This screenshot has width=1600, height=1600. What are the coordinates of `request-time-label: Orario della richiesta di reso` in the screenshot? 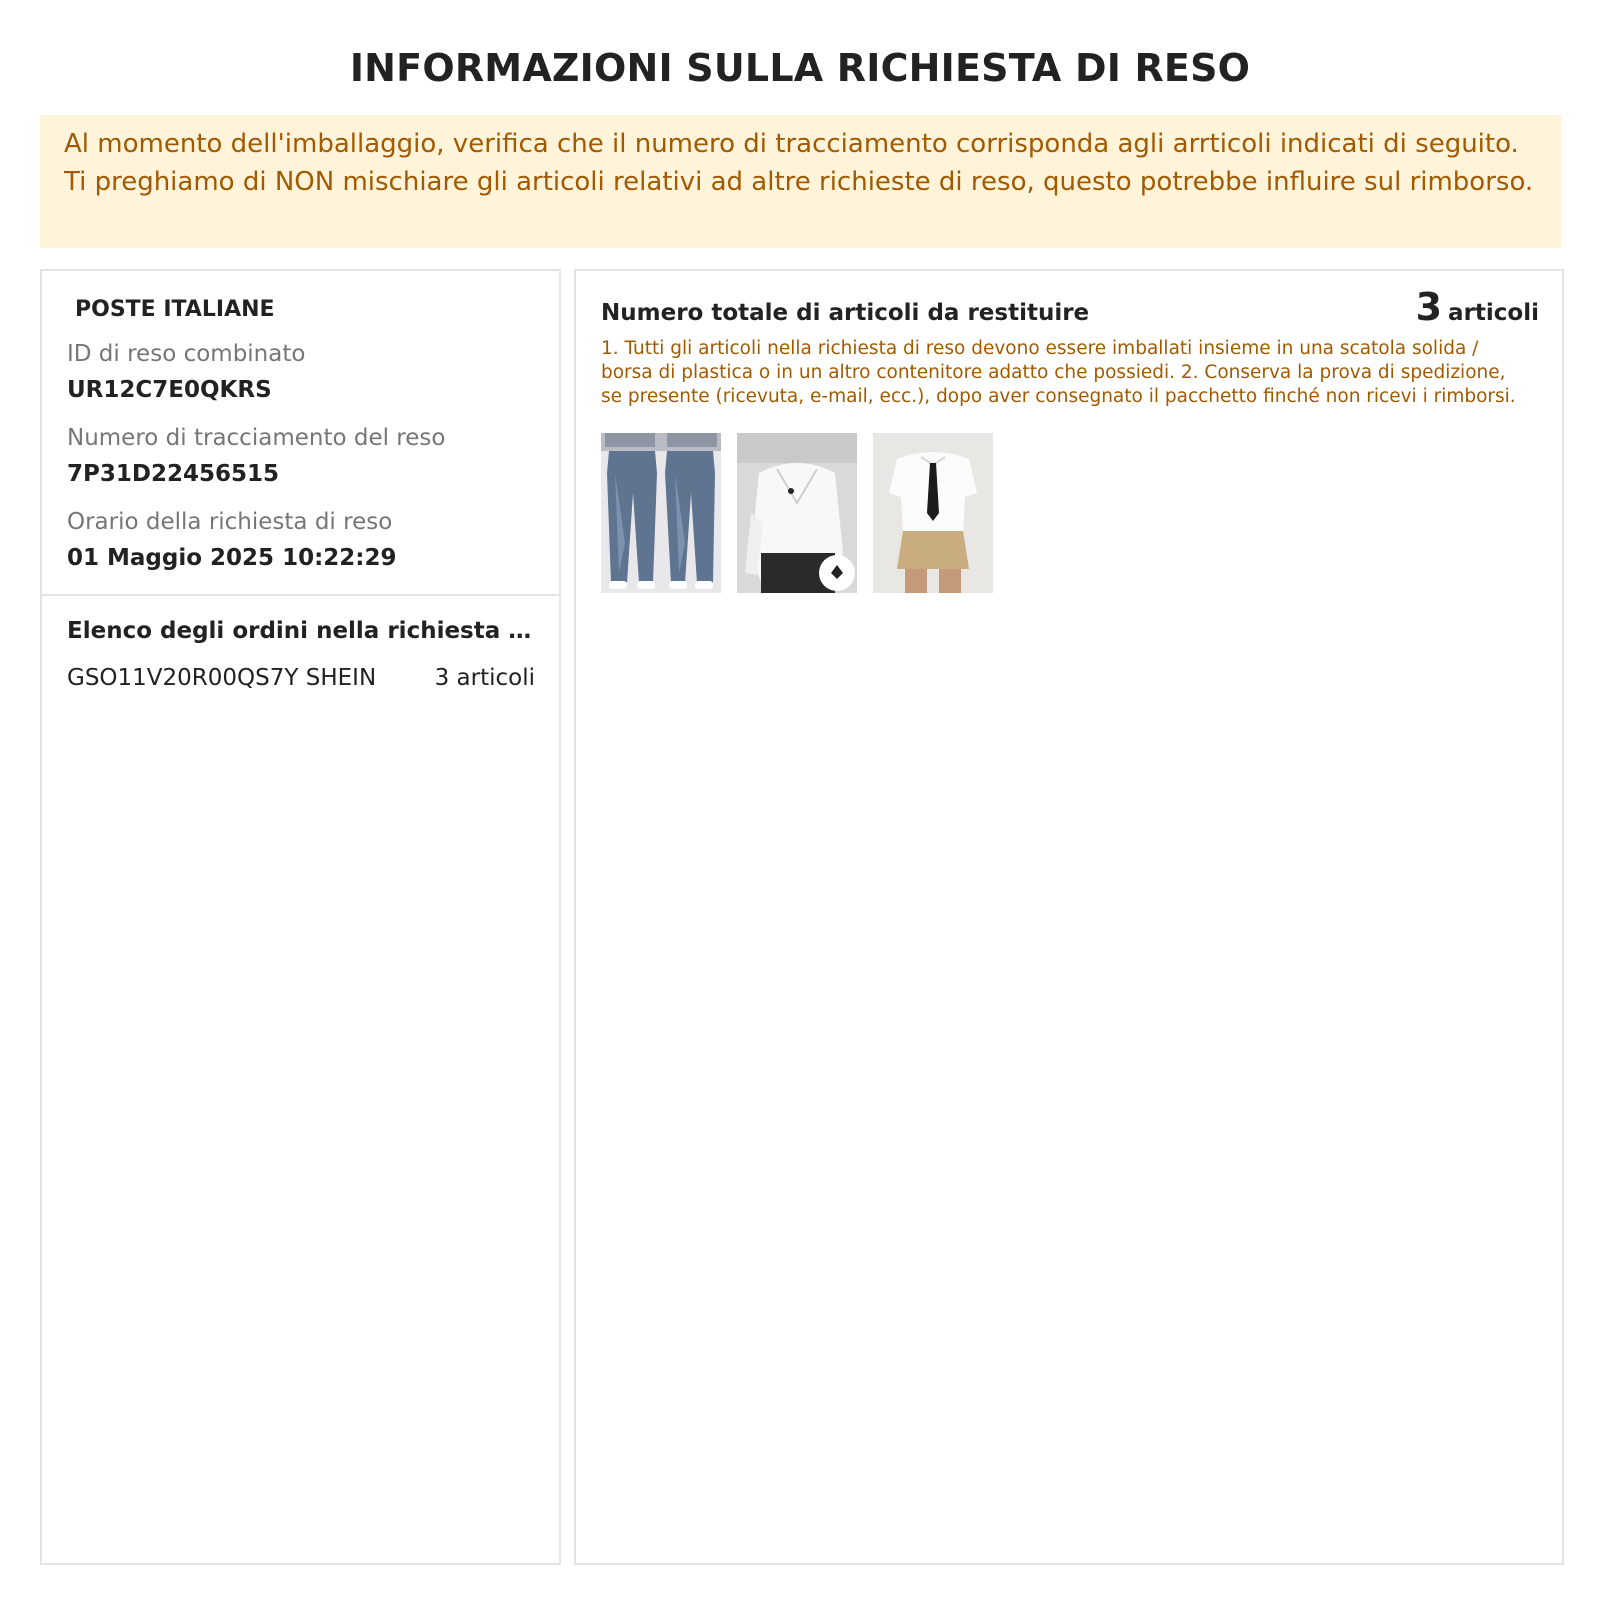 It's located at (230, 522).